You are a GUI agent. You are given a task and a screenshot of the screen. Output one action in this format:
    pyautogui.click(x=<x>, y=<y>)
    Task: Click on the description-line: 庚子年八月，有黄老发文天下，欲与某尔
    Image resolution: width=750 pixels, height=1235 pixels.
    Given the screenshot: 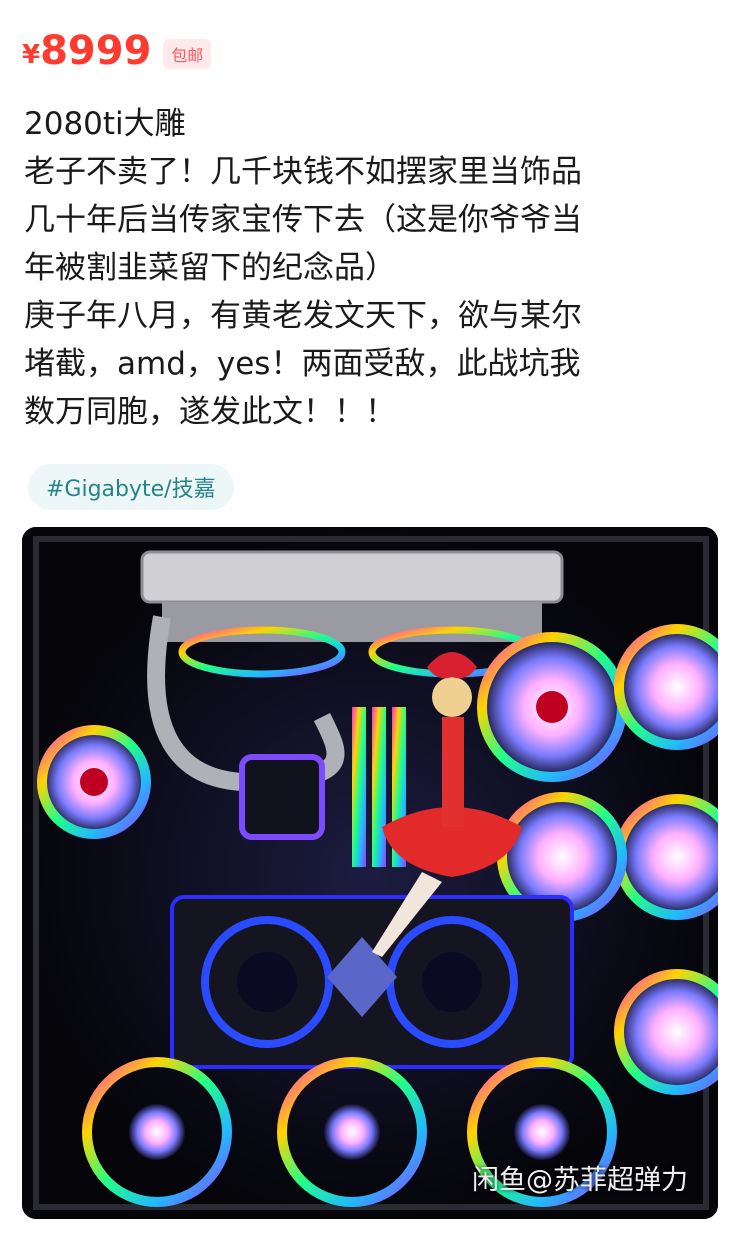 What is the action you would take?
    pyautogui.click(x=303, y=316)
    